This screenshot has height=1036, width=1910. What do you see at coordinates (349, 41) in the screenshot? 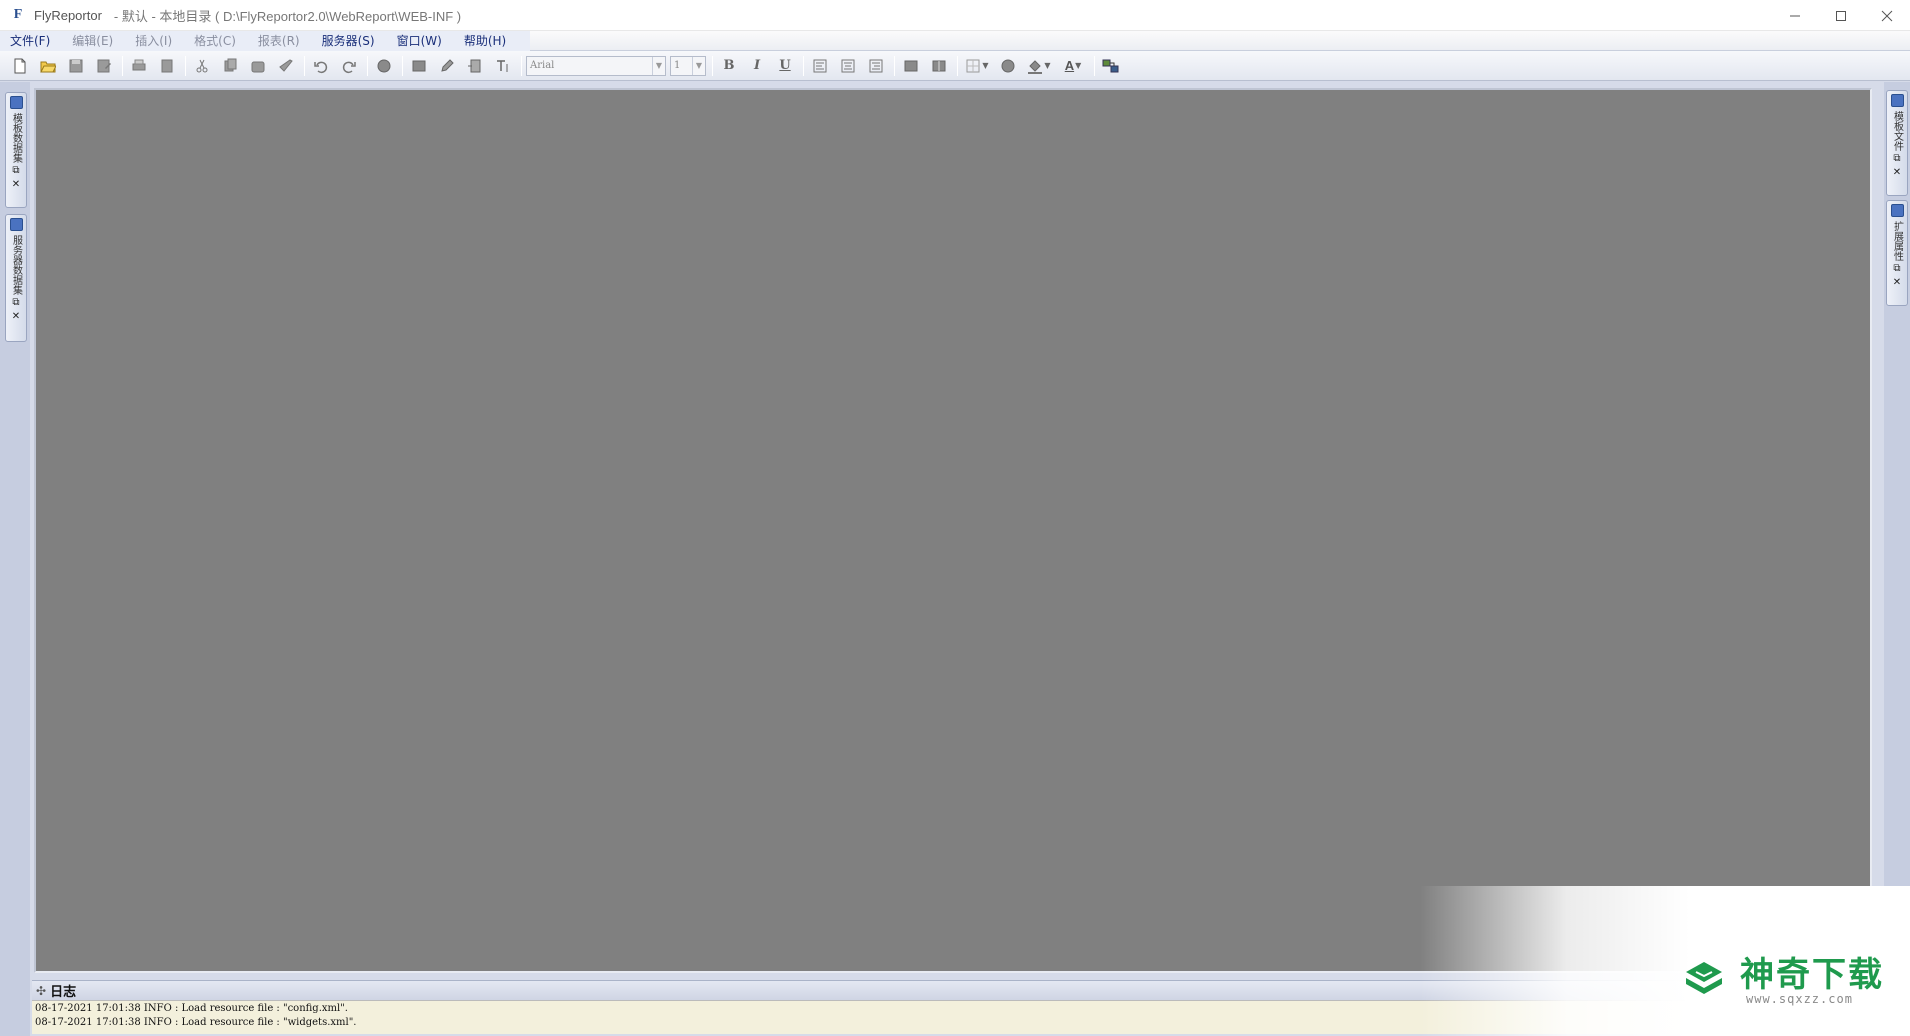
I see `menu-server: 服务器(S)` at bounding box center [349, 41].